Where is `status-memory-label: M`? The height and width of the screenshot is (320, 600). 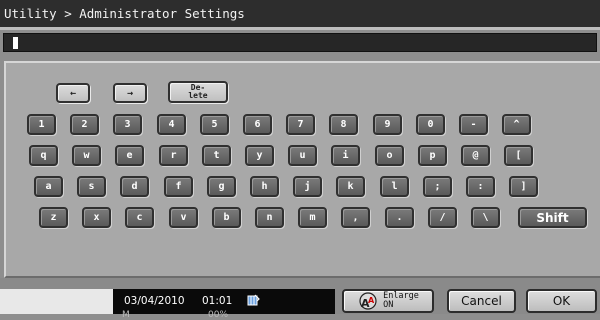 status-memory-label: M is located at coordinates (126, 315).